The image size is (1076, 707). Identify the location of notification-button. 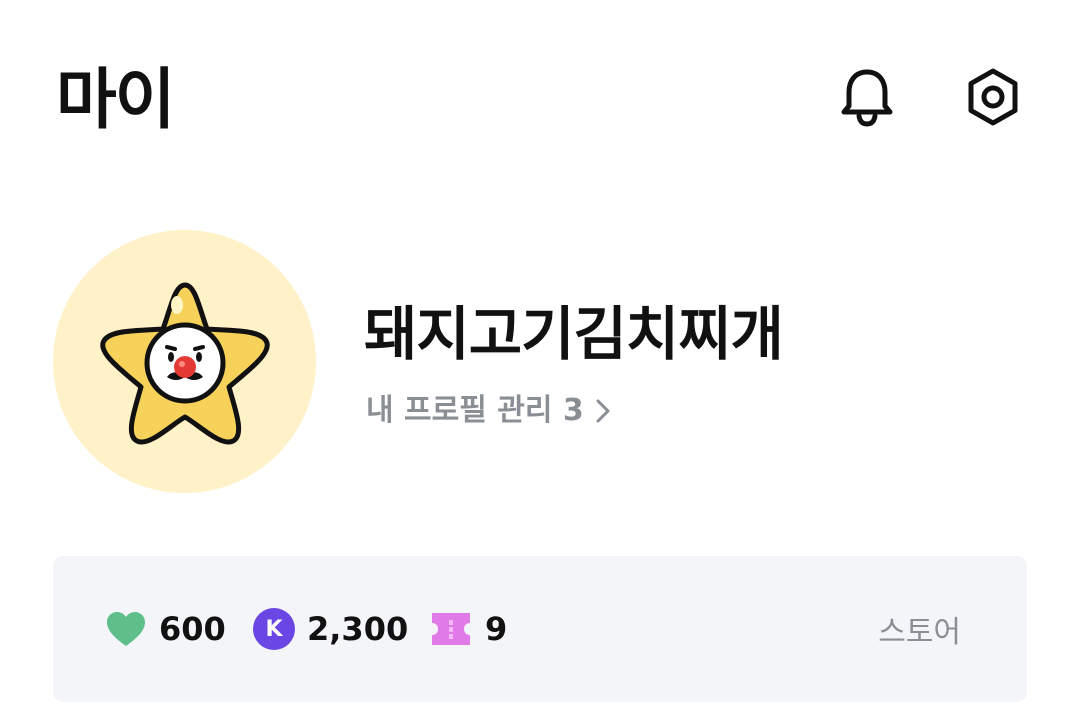
(867, 97).